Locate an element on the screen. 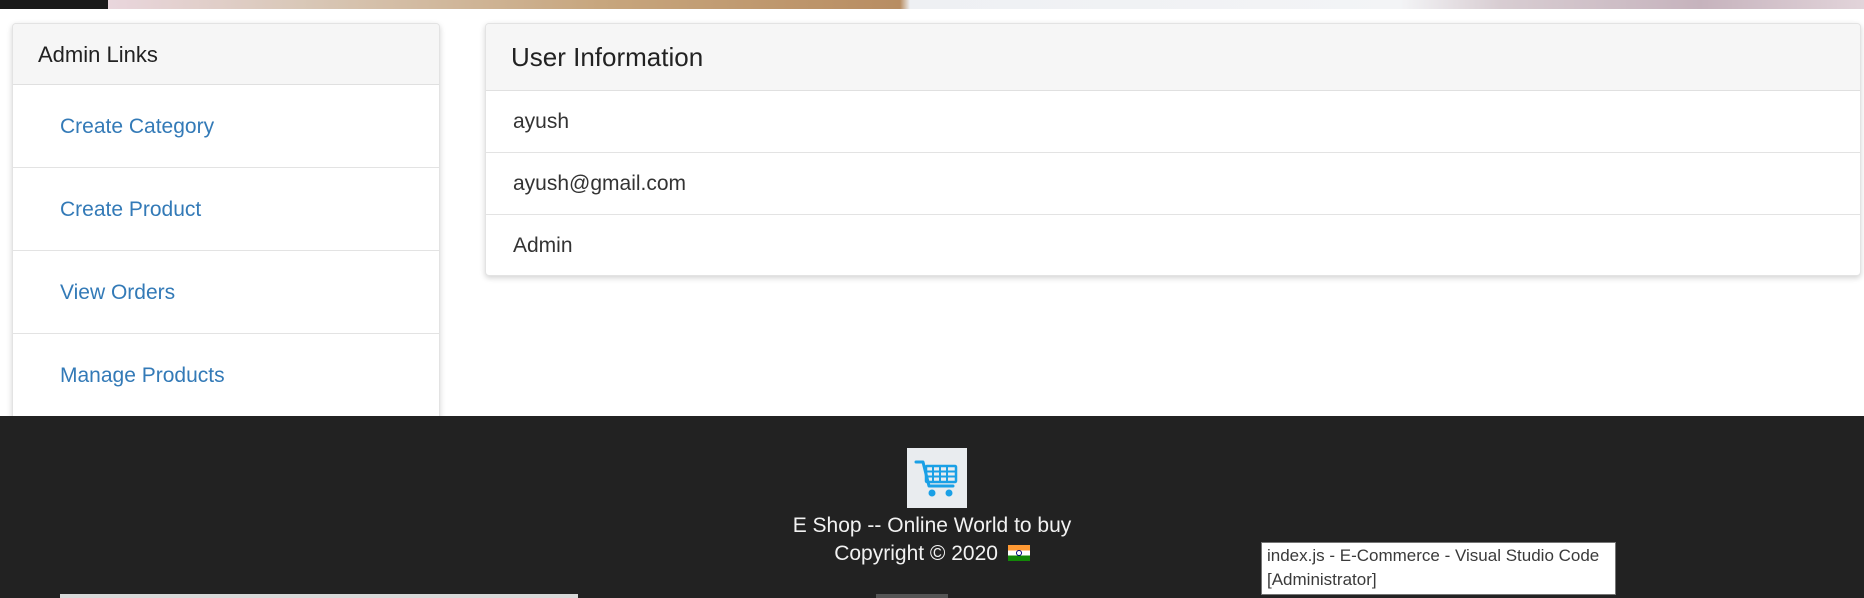  india-flag-icon is located at coordinates (1018, 553).